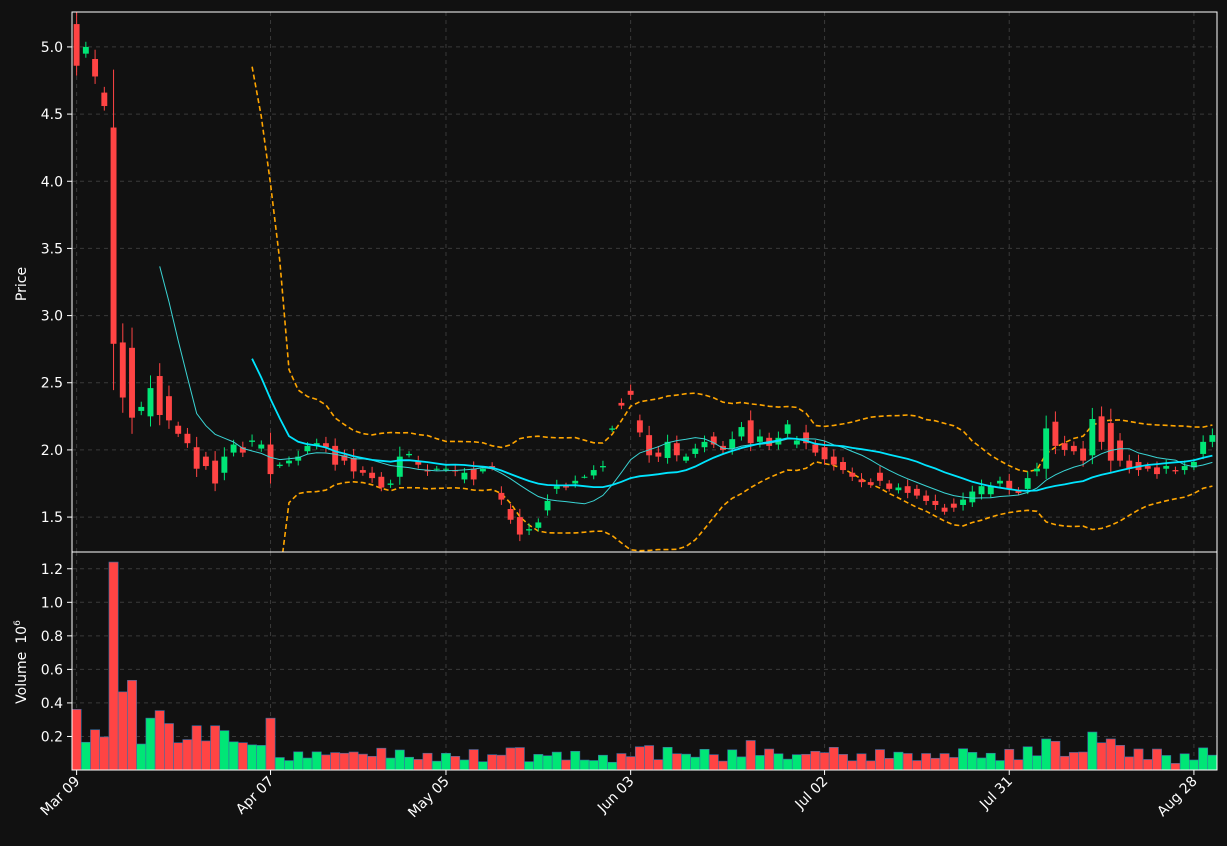  What do you see at coordinates (52, 317) in the screenshot?
I see `price-tick-label: 3.0` at bounding box center [52, 317].